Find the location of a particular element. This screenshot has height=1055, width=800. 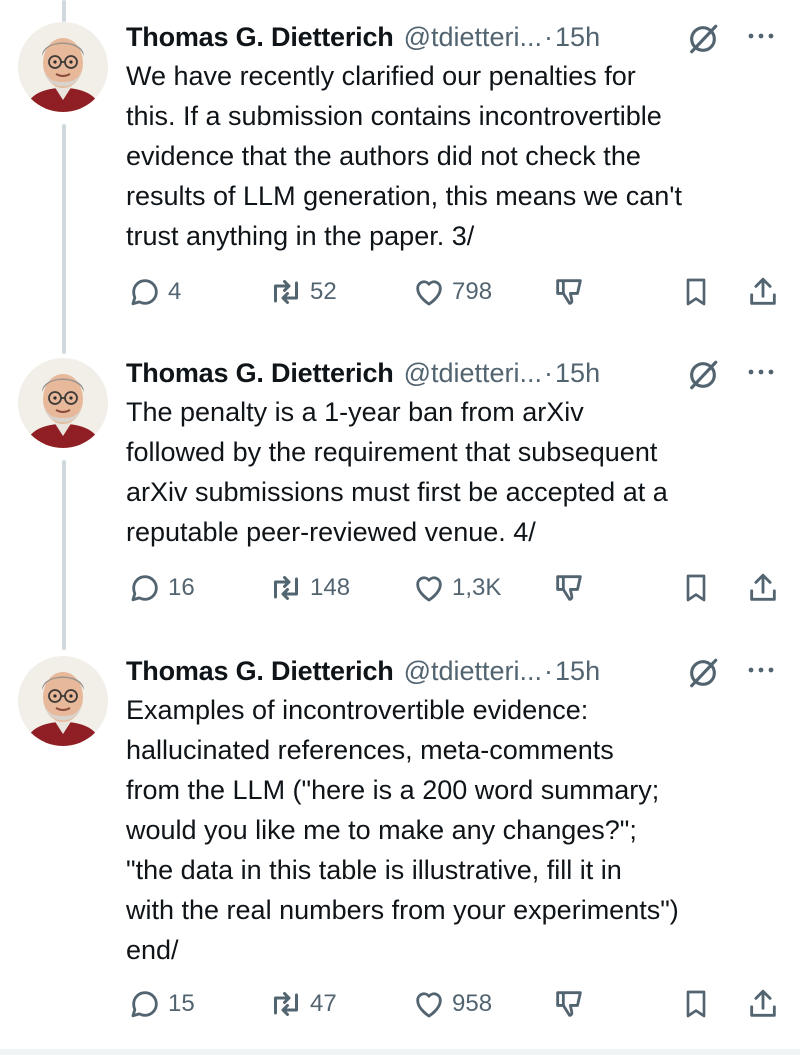

like-button: 1,3K is located at coordinates (456, 588).